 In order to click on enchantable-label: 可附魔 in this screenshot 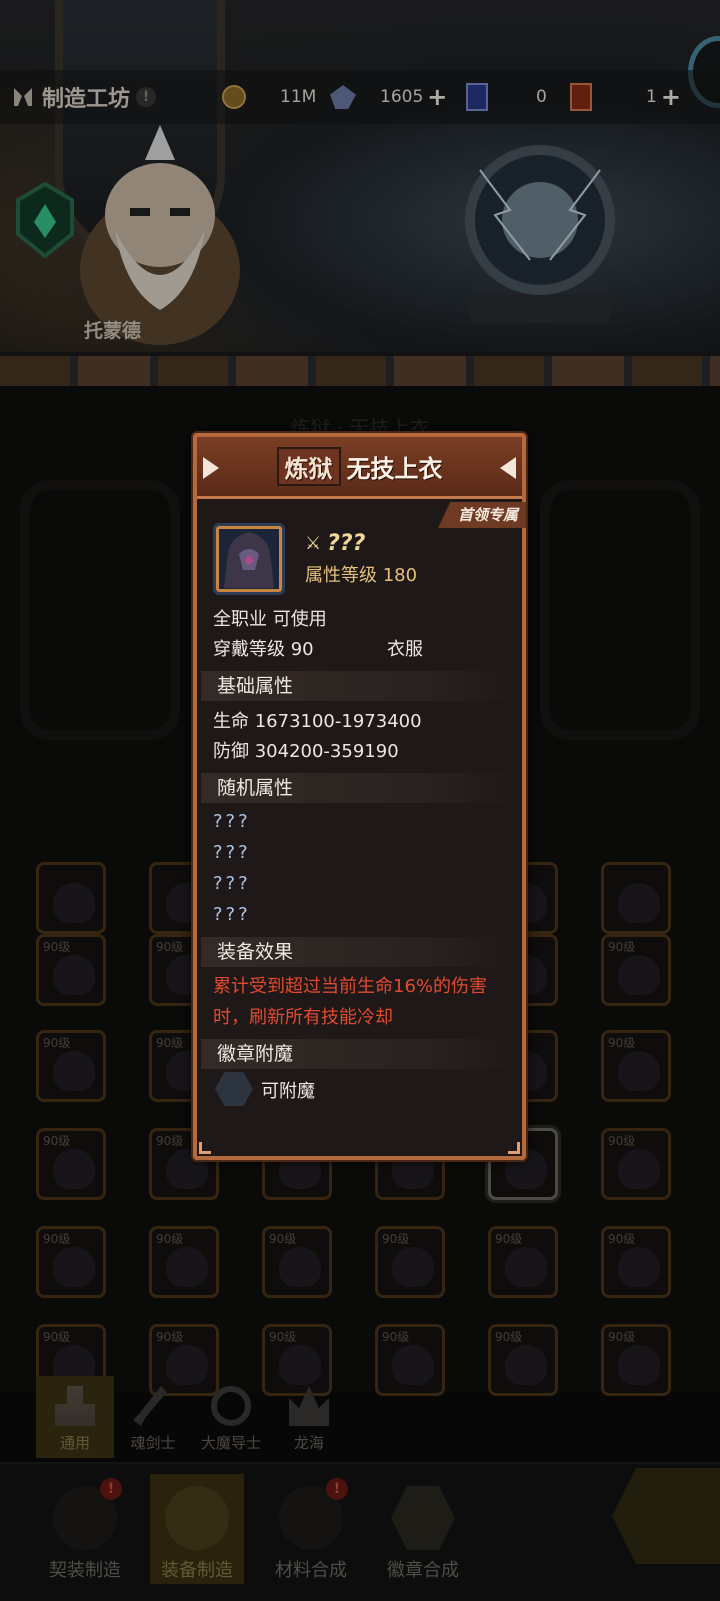, I will do `click(288, 1091)`.